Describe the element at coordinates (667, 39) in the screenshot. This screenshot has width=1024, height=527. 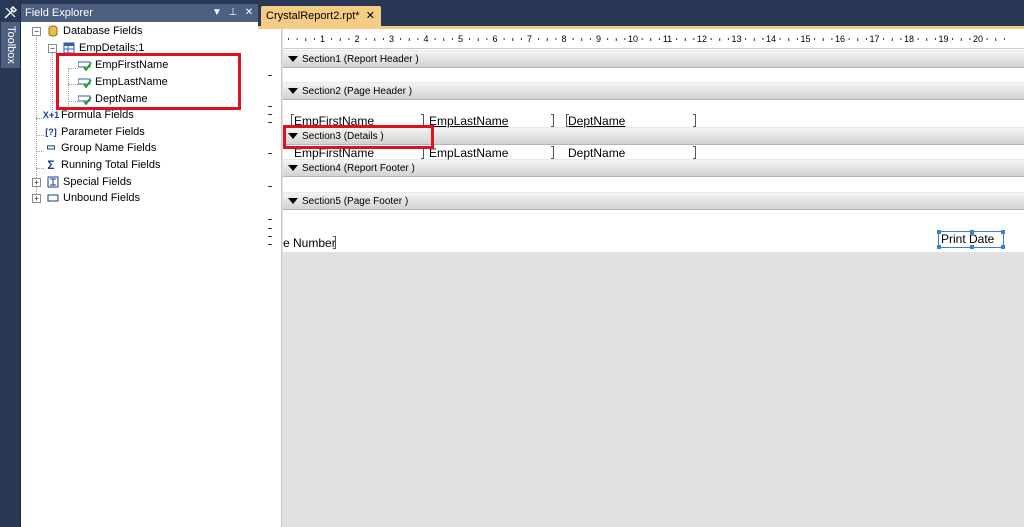
I see `ruler-number: 11` at that location.